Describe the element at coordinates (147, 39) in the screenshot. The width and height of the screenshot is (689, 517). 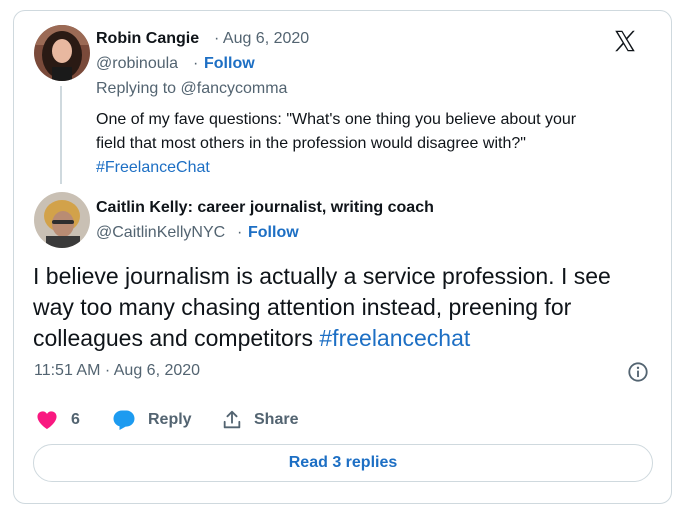
I see `parent-author-name: Robin Cangie` at that location.